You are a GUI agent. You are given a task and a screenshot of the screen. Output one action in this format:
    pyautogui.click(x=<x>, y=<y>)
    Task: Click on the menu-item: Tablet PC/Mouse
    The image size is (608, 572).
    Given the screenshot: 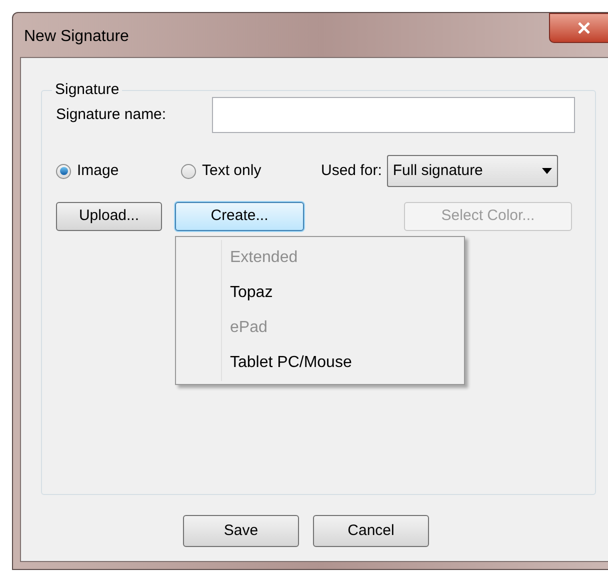 What is the action you would take?
    pyautogui.click(x=320, y=362)
    